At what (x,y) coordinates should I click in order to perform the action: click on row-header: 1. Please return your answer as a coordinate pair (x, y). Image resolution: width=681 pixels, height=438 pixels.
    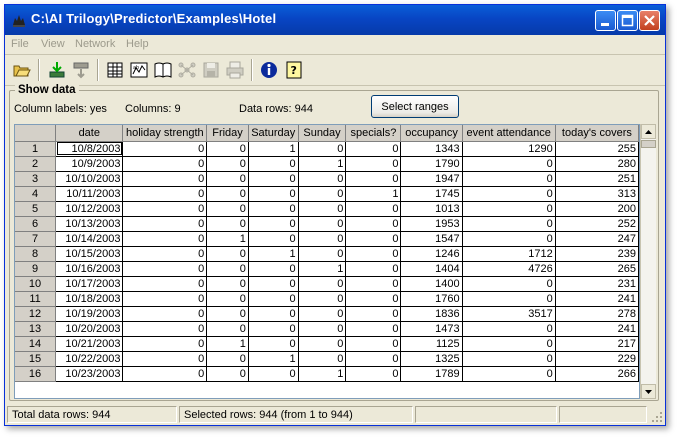
    Looking at the image, I should click on (36, 149).